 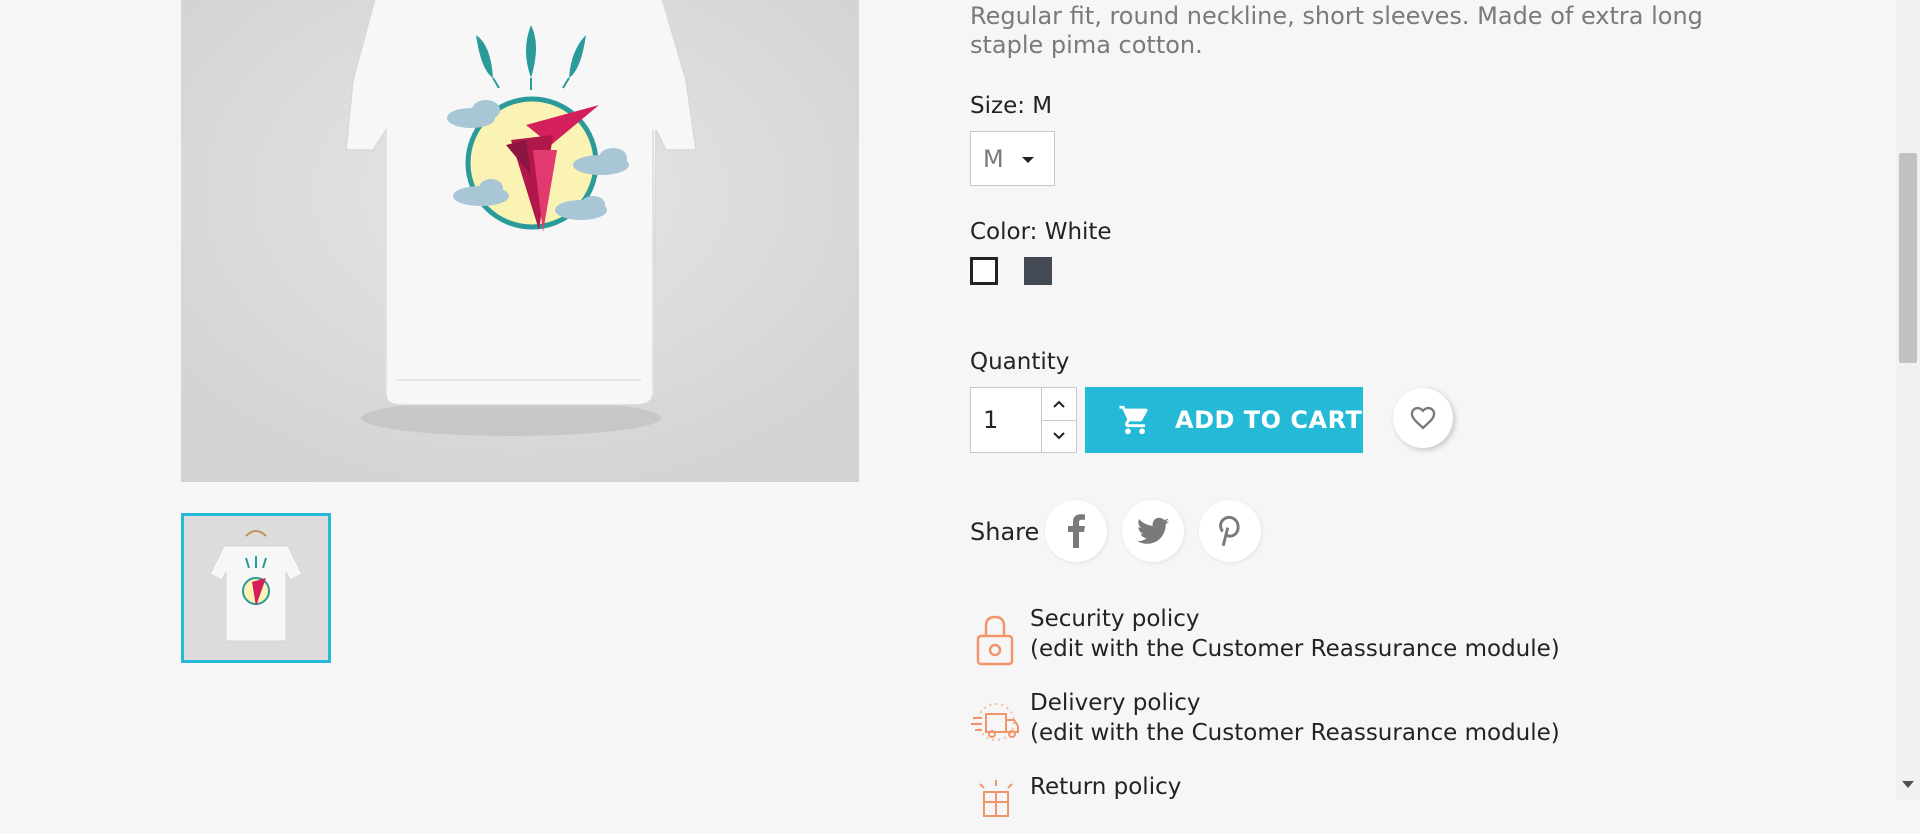 I want to click on policy-return: Return policy, so click(x=1320, y=794).